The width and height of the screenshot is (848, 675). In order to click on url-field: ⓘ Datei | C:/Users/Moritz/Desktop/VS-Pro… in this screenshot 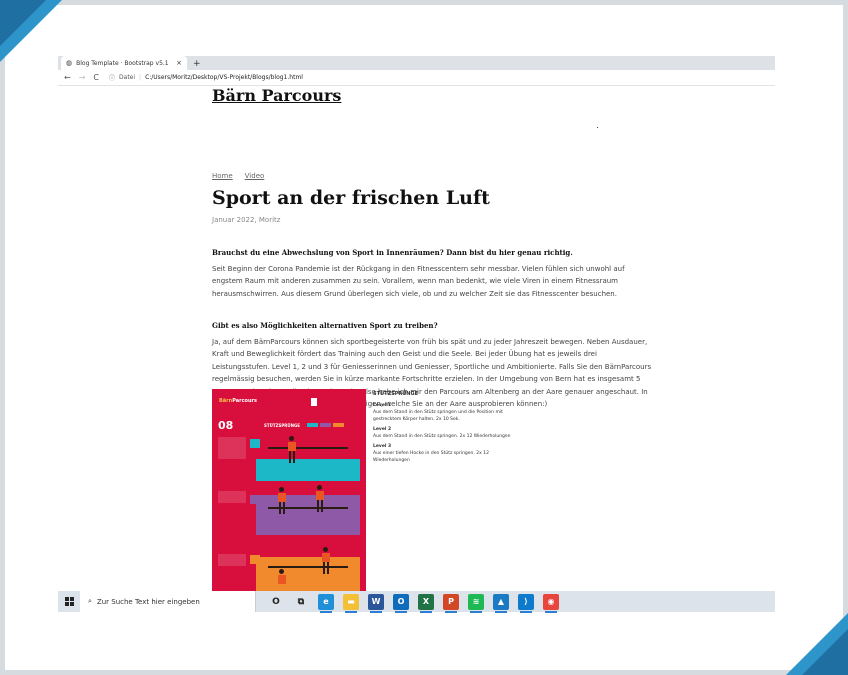, I will do `click(206, 77)`.